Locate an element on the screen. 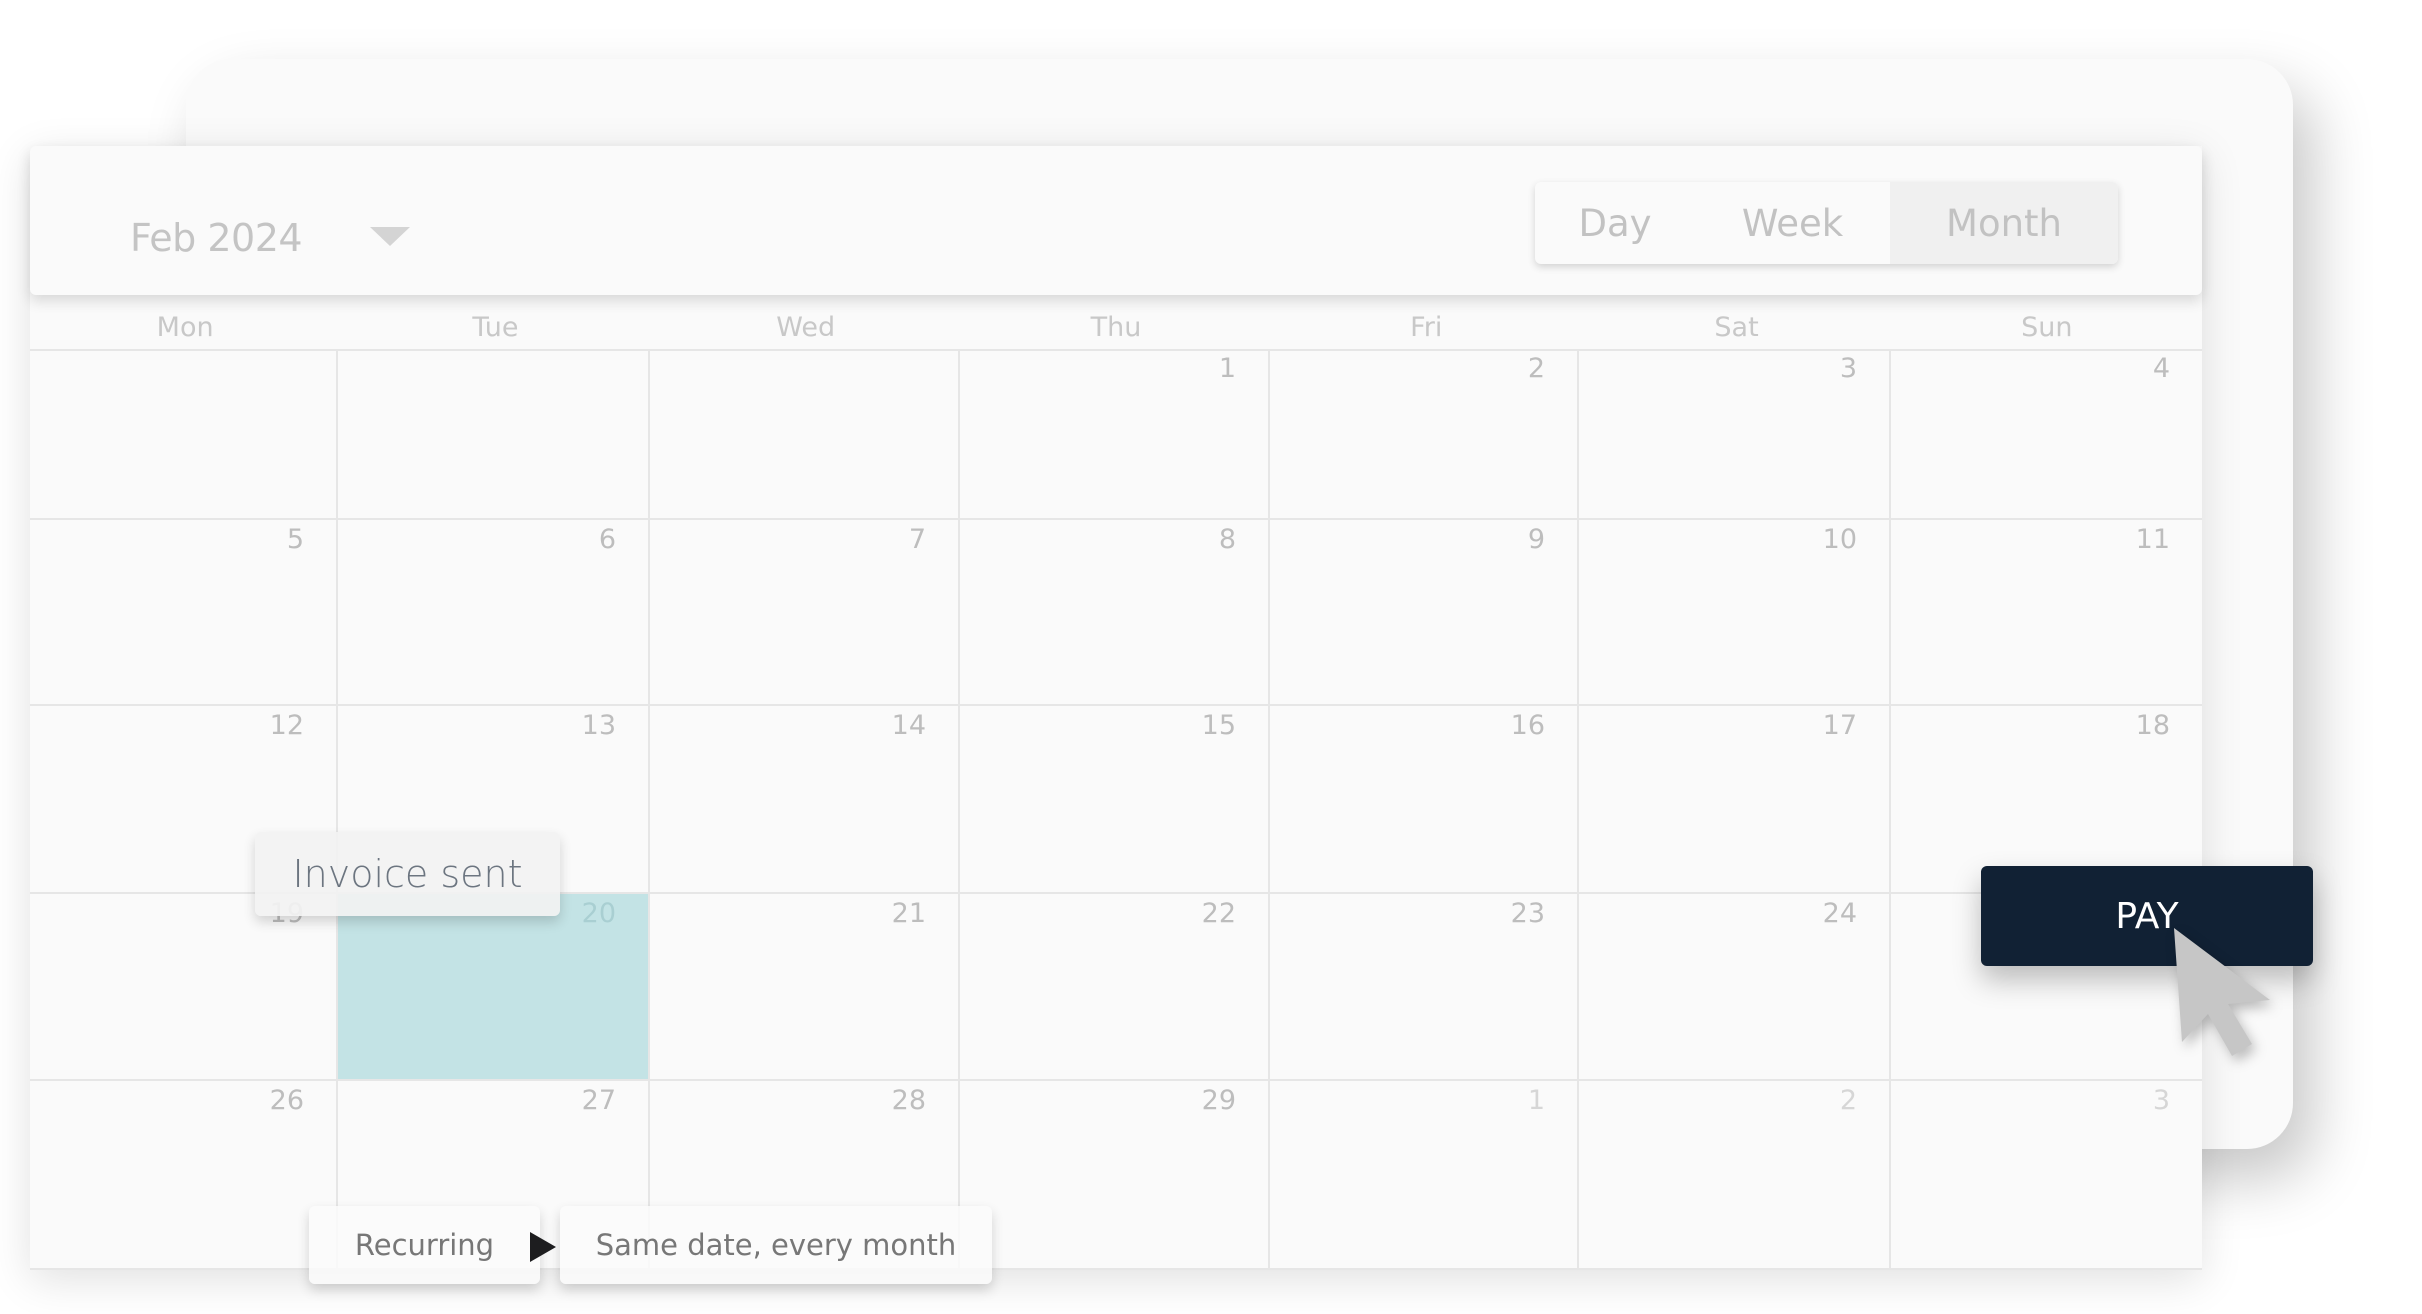  invoice-sent-event: Invoice sent is located at coordinates (407, 874).